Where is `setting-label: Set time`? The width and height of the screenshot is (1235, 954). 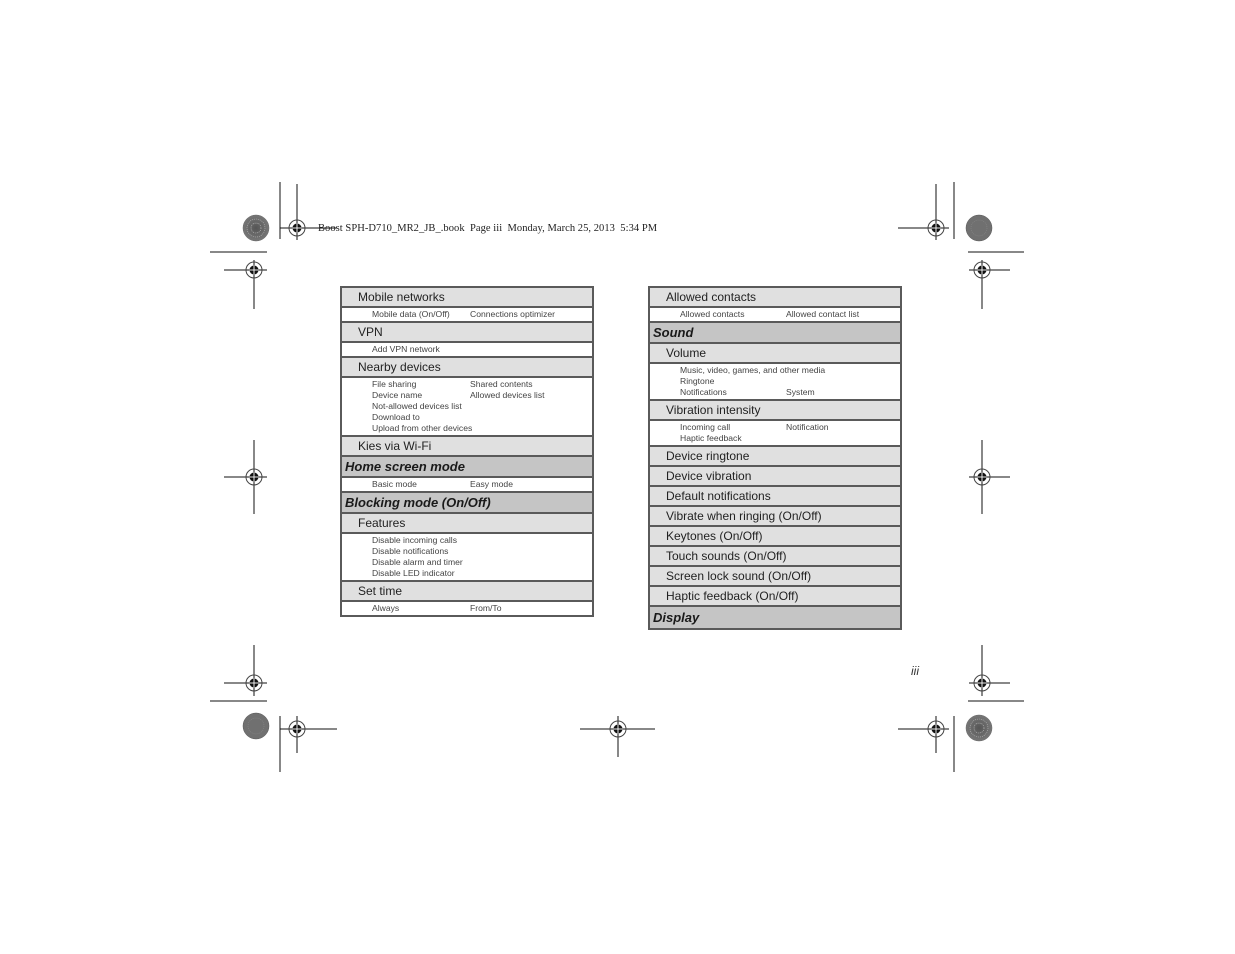 setting-label: Set time is located at coordinates (380, 591).